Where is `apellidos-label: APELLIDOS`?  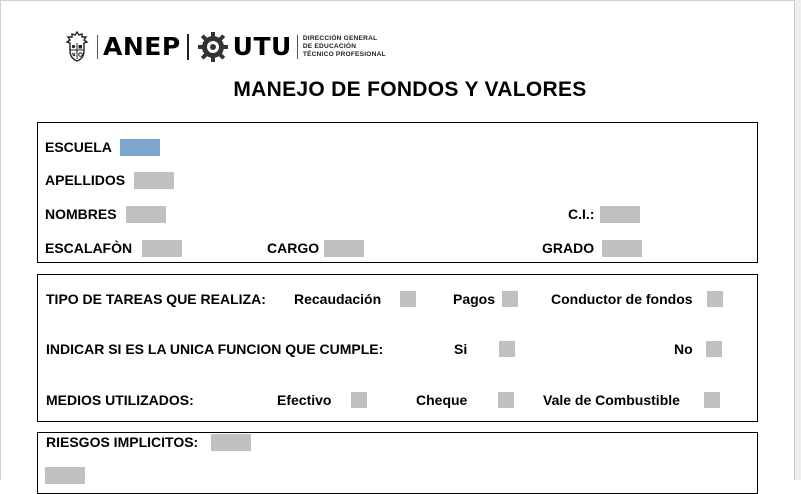
apellidos-label: APELLIDOS is located at coordinates (85, 180).